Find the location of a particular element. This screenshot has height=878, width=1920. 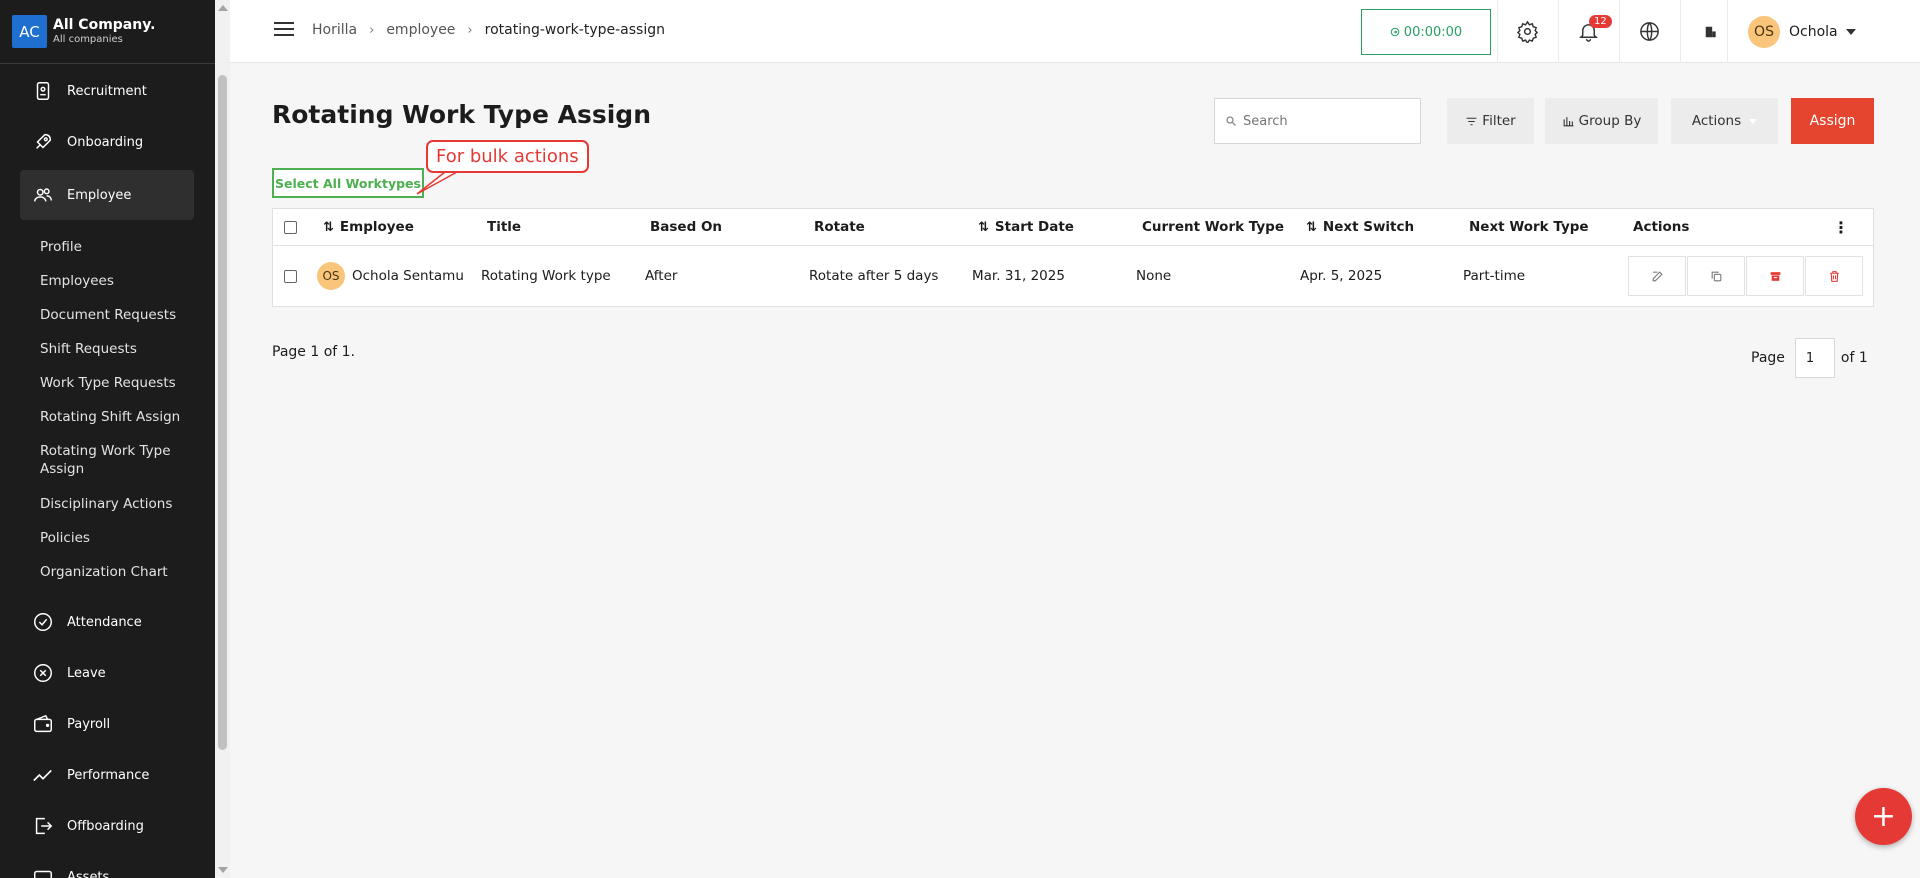

sidebar-item-label: Employee is located at coordinates (99, 195).